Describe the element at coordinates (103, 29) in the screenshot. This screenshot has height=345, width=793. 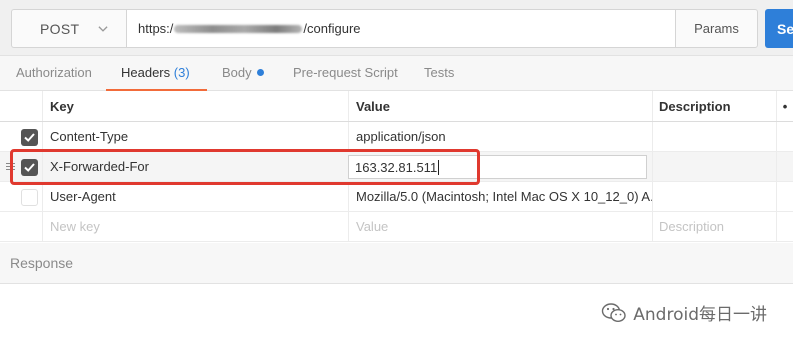
I see `chevron-down-icon` at that location.